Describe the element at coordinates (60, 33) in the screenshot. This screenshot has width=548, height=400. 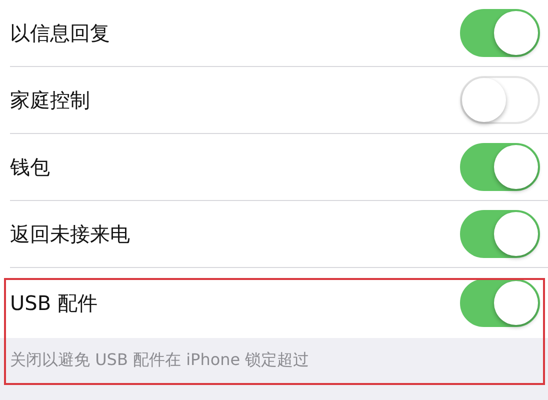
I see `setting-label: 以信息回复` at that location.